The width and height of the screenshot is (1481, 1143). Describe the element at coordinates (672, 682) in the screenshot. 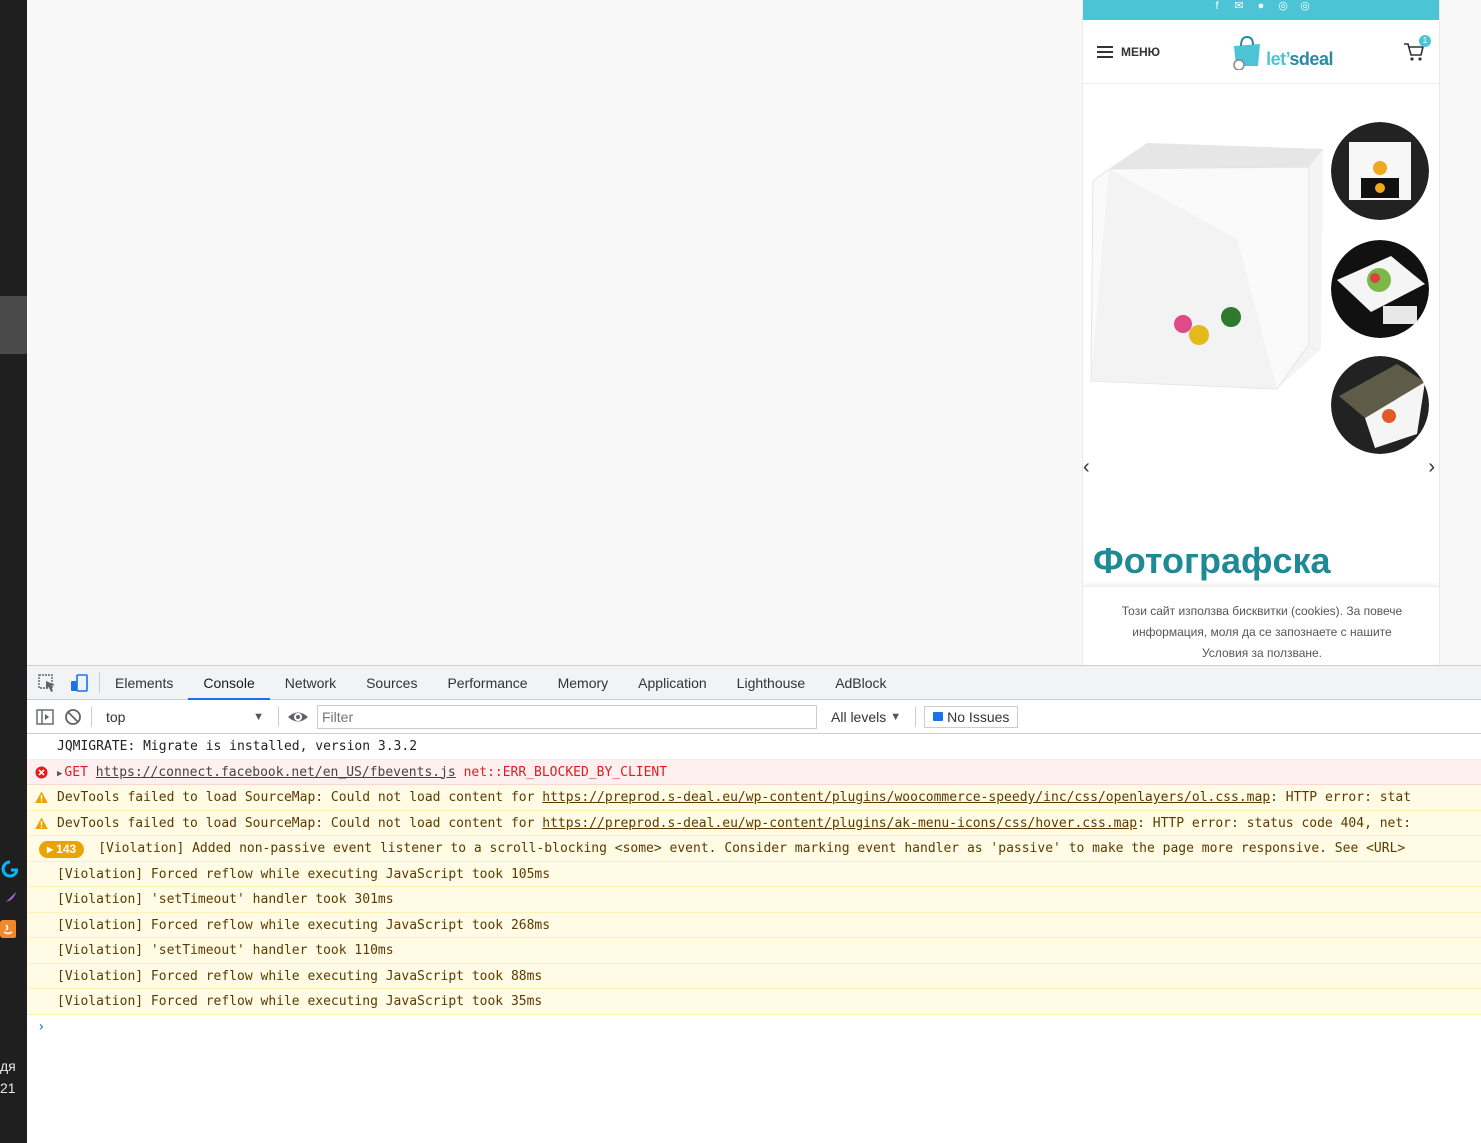

I see `tab-application: Application` at that location.